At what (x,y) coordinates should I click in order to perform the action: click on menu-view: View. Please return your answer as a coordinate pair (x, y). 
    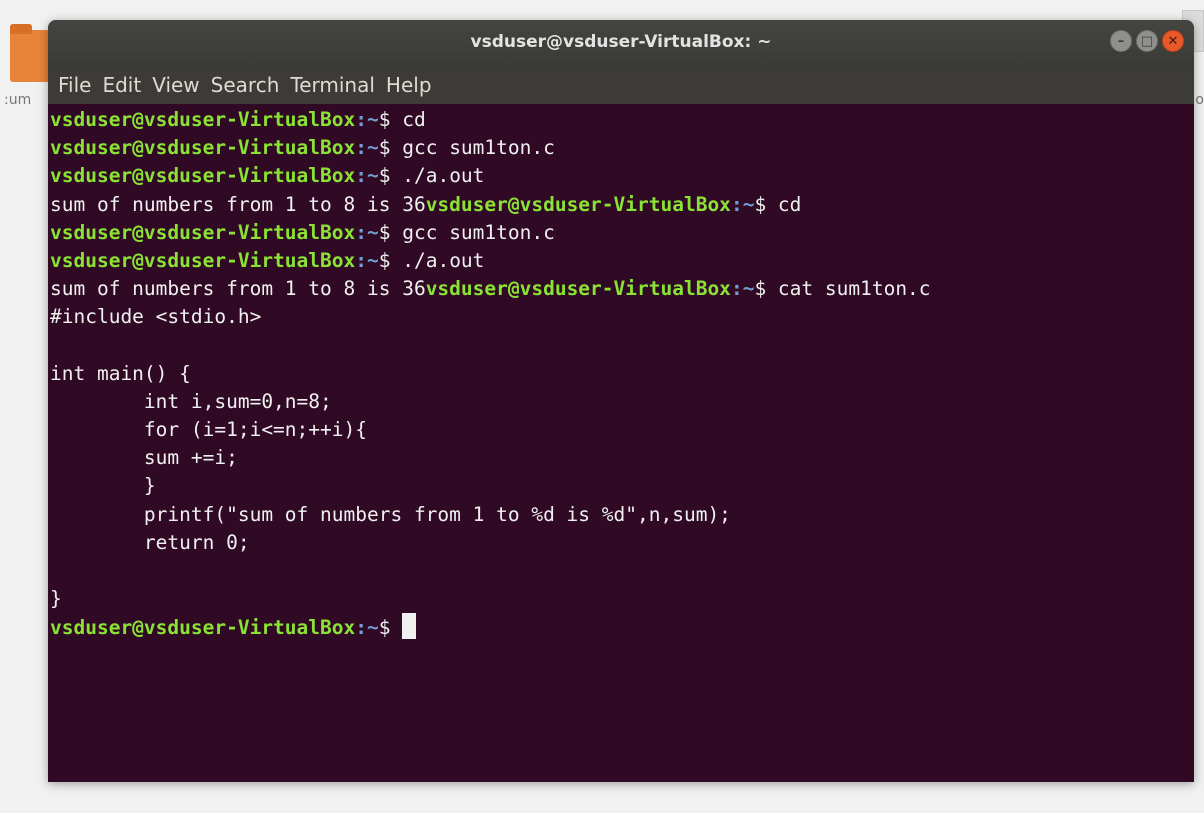
    Looking at the image, I should click on (180, 85).